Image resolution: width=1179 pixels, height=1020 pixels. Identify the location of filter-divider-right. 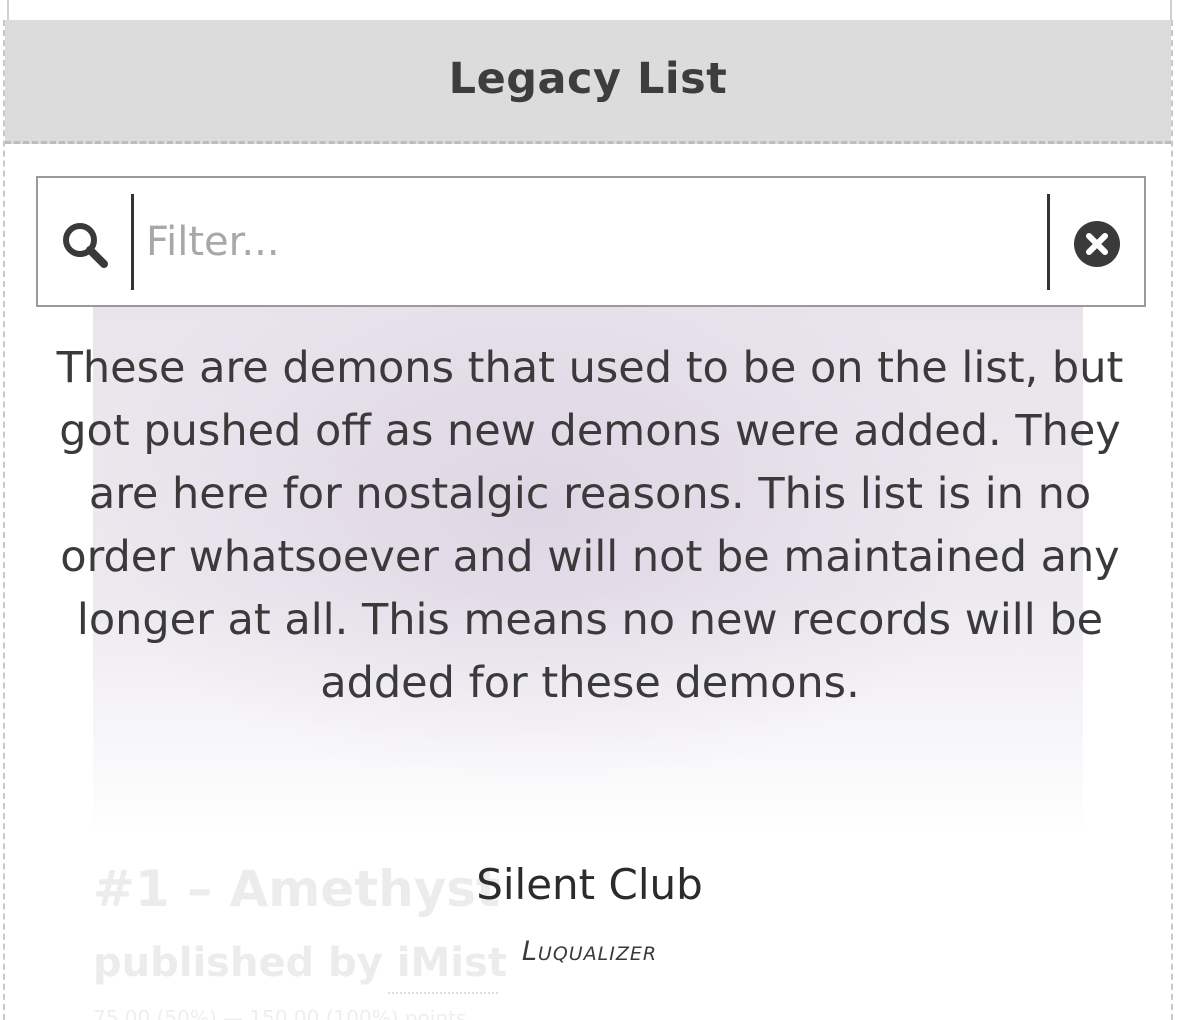
(1048, 242).